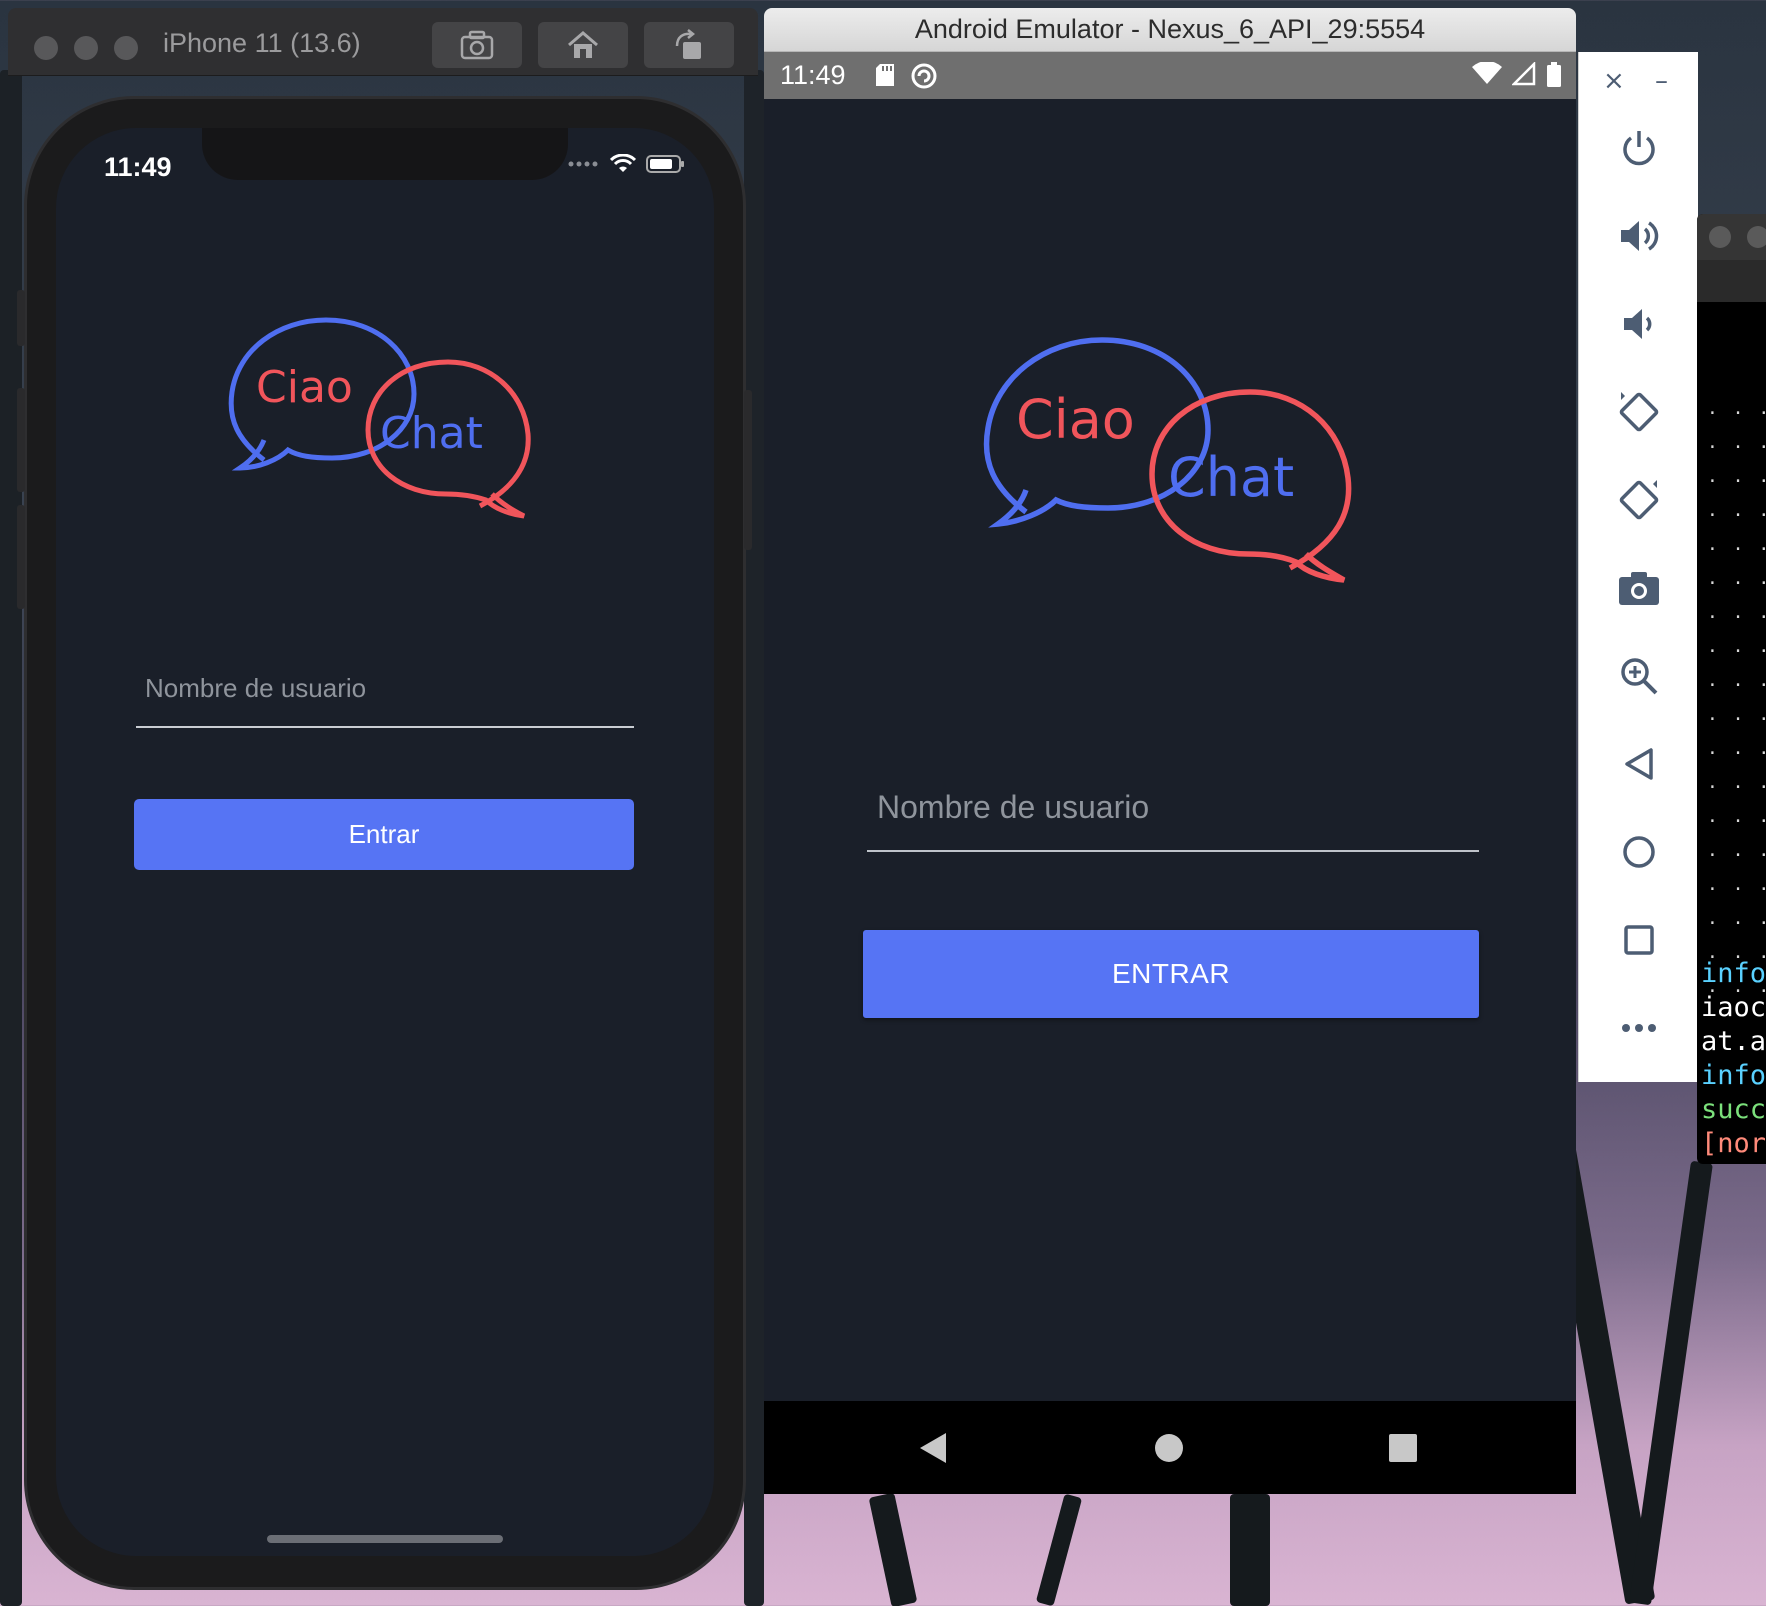 Image resolution: width=1766 pixels, height=1606 pixels. Describe the element at coordinates (1720, 237) in the screenshot. I see `terminal-close-button` at that location.